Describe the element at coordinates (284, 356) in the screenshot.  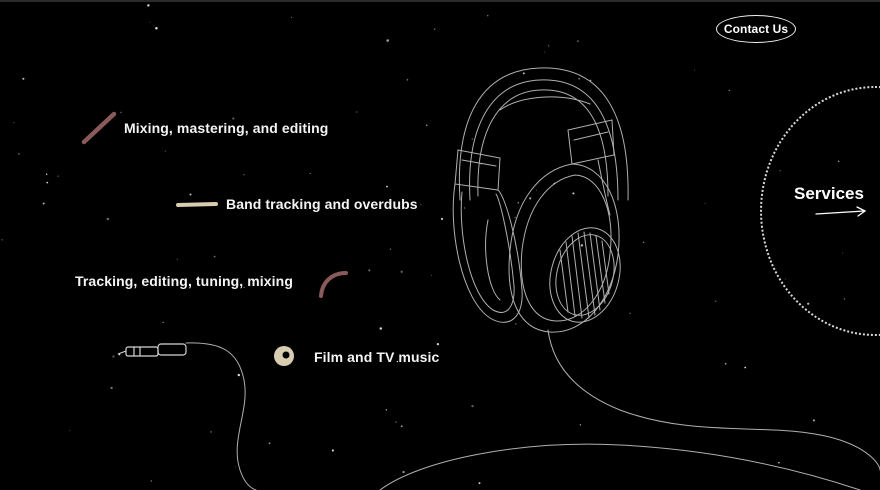
I see `beige-disc-mark` at that location.